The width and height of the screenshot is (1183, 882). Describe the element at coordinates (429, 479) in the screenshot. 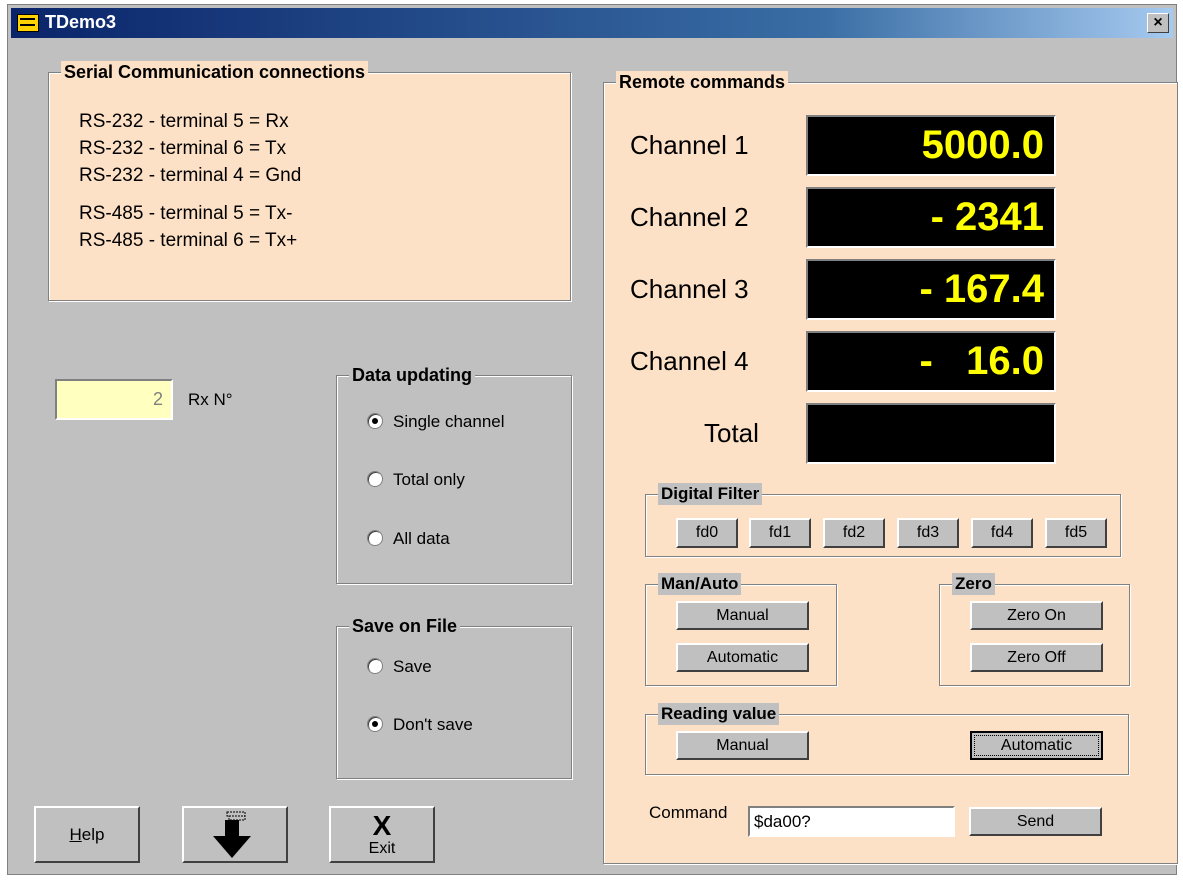

I see `radio-label: Total only` at that location.